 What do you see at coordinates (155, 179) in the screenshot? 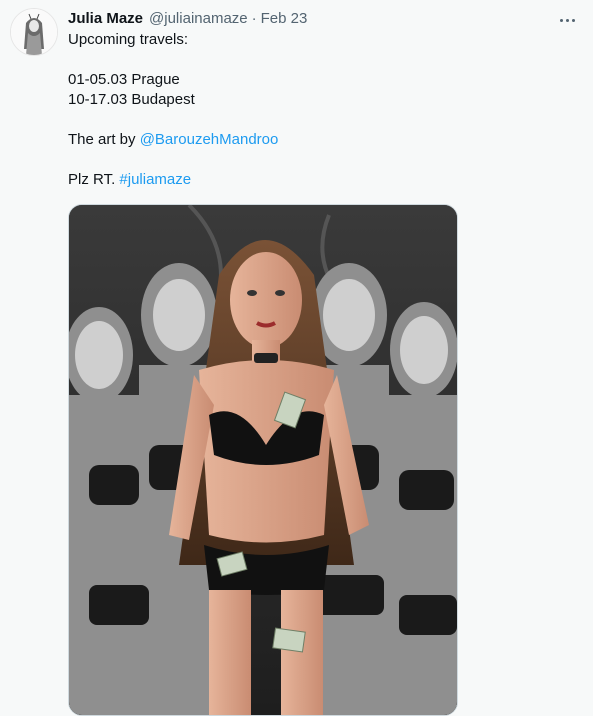
I see `hashtag-link: #juliamaze` at bounding box center [155, 179].